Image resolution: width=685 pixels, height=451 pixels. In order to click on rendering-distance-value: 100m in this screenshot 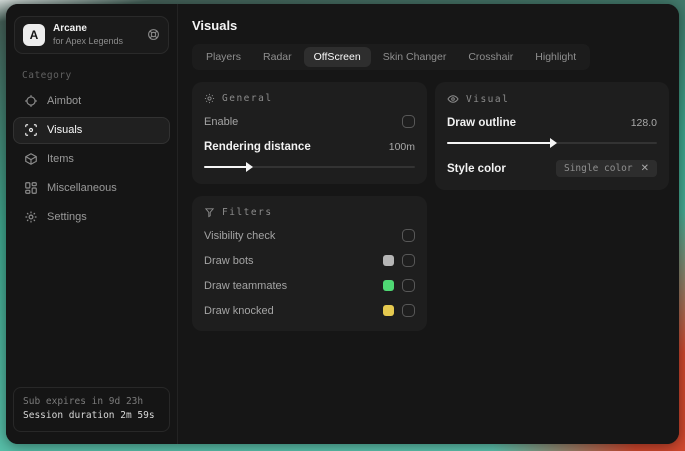, I will do `click(401, 146)`.